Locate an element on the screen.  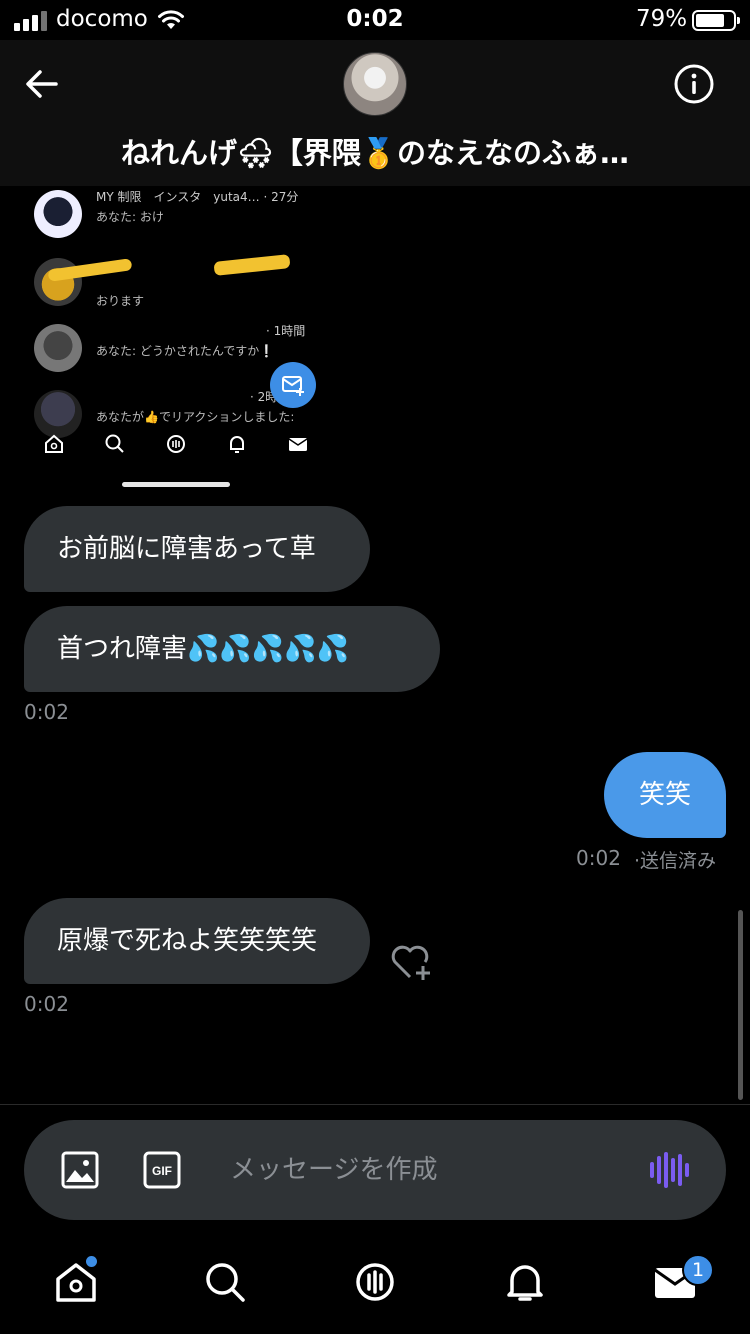
dm-list-row: おります is located at coordinates (179, 284).